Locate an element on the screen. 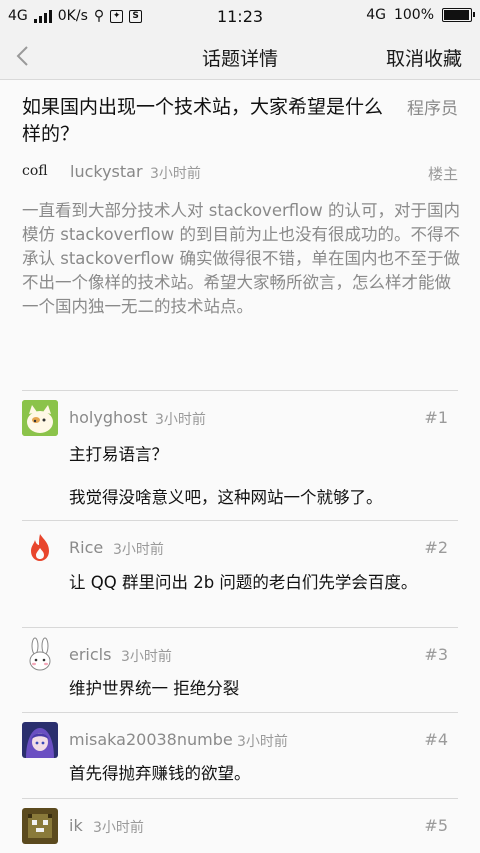 The height and width of the screenshot is (853, 480). flame-icon is located at coordinates (40, 548).